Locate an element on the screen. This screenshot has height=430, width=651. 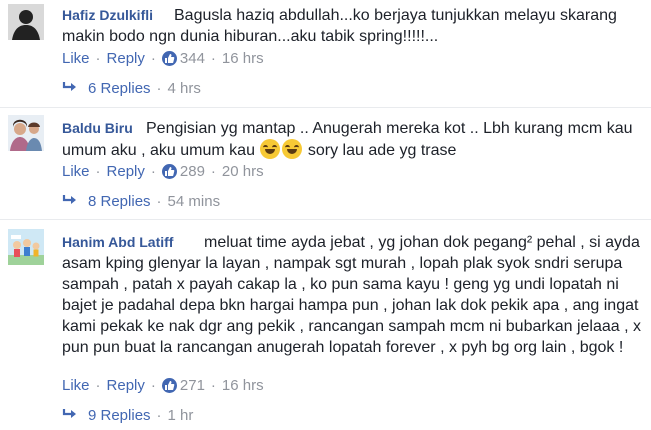
replies-count: 9 Replies is located at coordinates (119, 415).